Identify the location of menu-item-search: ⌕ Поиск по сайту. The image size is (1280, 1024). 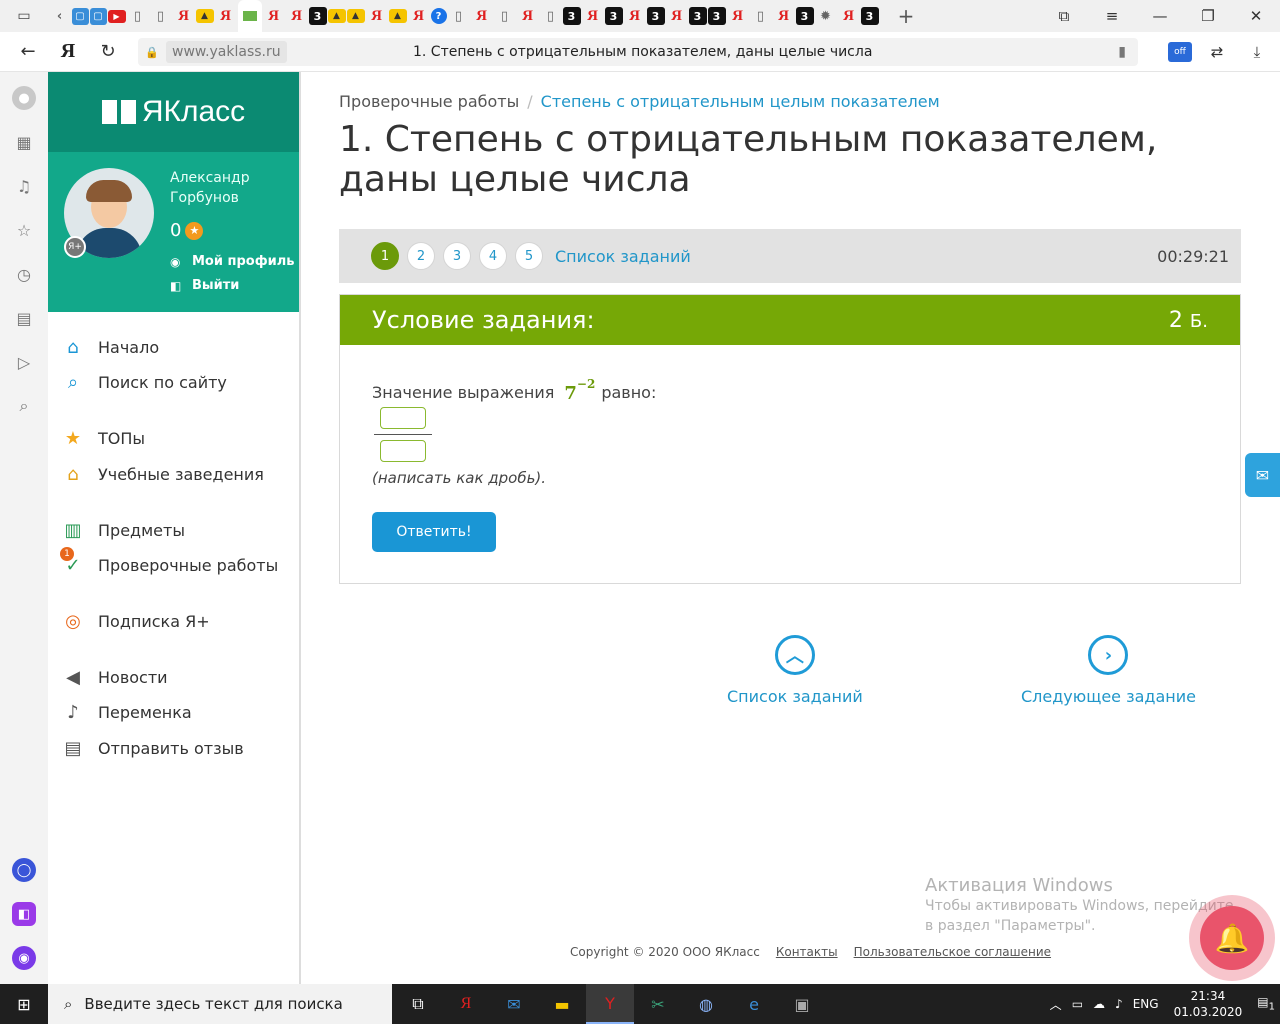
(173, 382).